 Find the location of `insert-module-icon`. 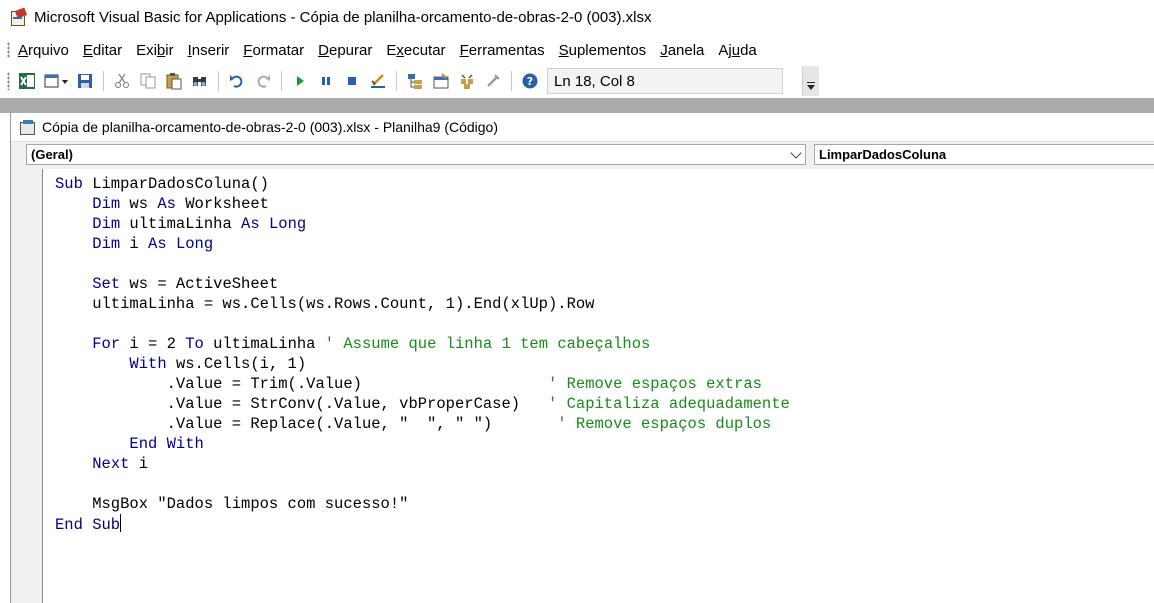

insert-module-icon is located at coordinates (56, 81).